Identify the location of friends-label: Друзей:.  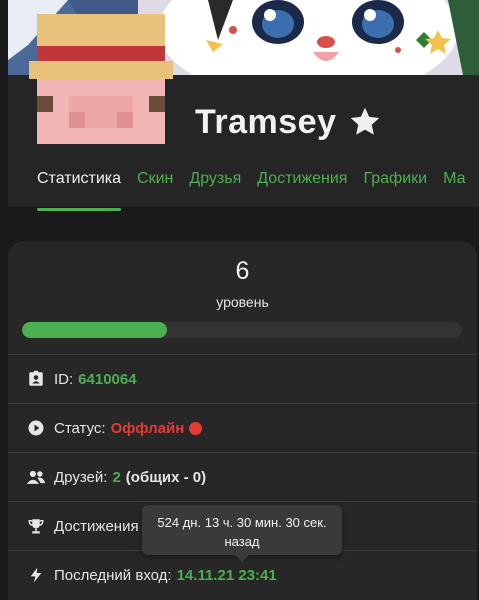
(81, 477).